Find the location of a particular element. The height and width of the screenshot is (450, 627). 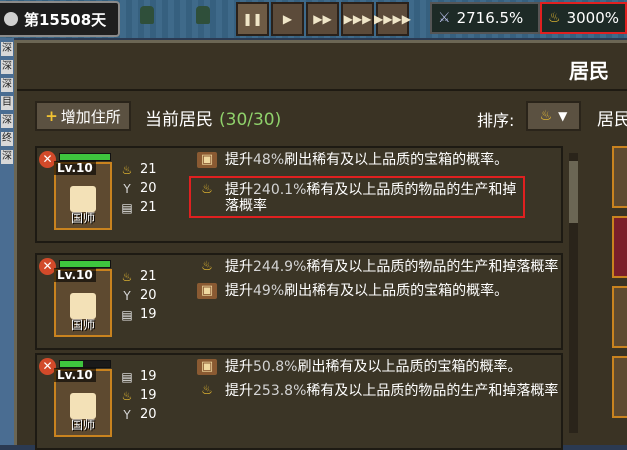

list-scrollbar is located at coordinates (573, 293).